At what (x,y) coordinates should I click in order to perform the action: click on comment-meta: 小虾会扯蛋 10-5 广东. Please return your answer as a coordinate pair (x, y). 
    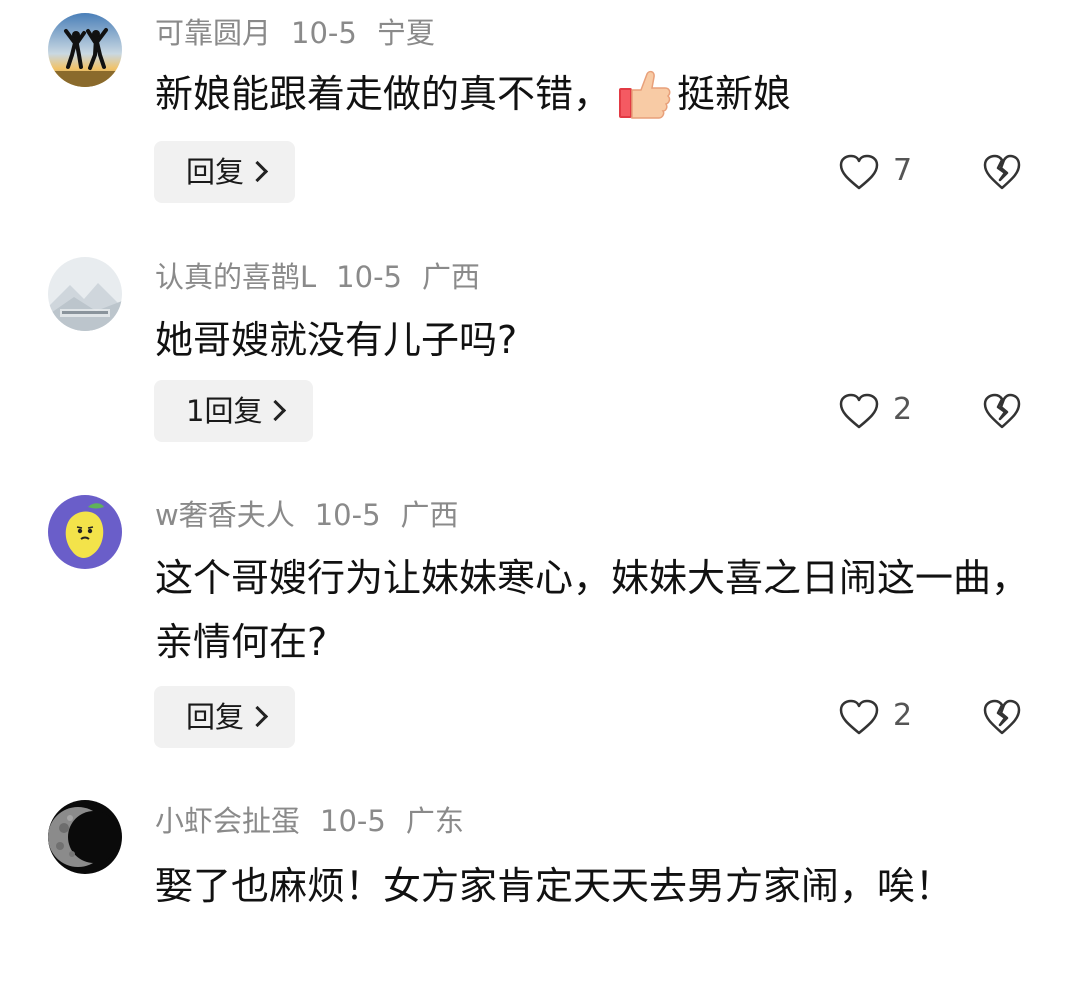
    Looking at the image, I should click on (319, 821).